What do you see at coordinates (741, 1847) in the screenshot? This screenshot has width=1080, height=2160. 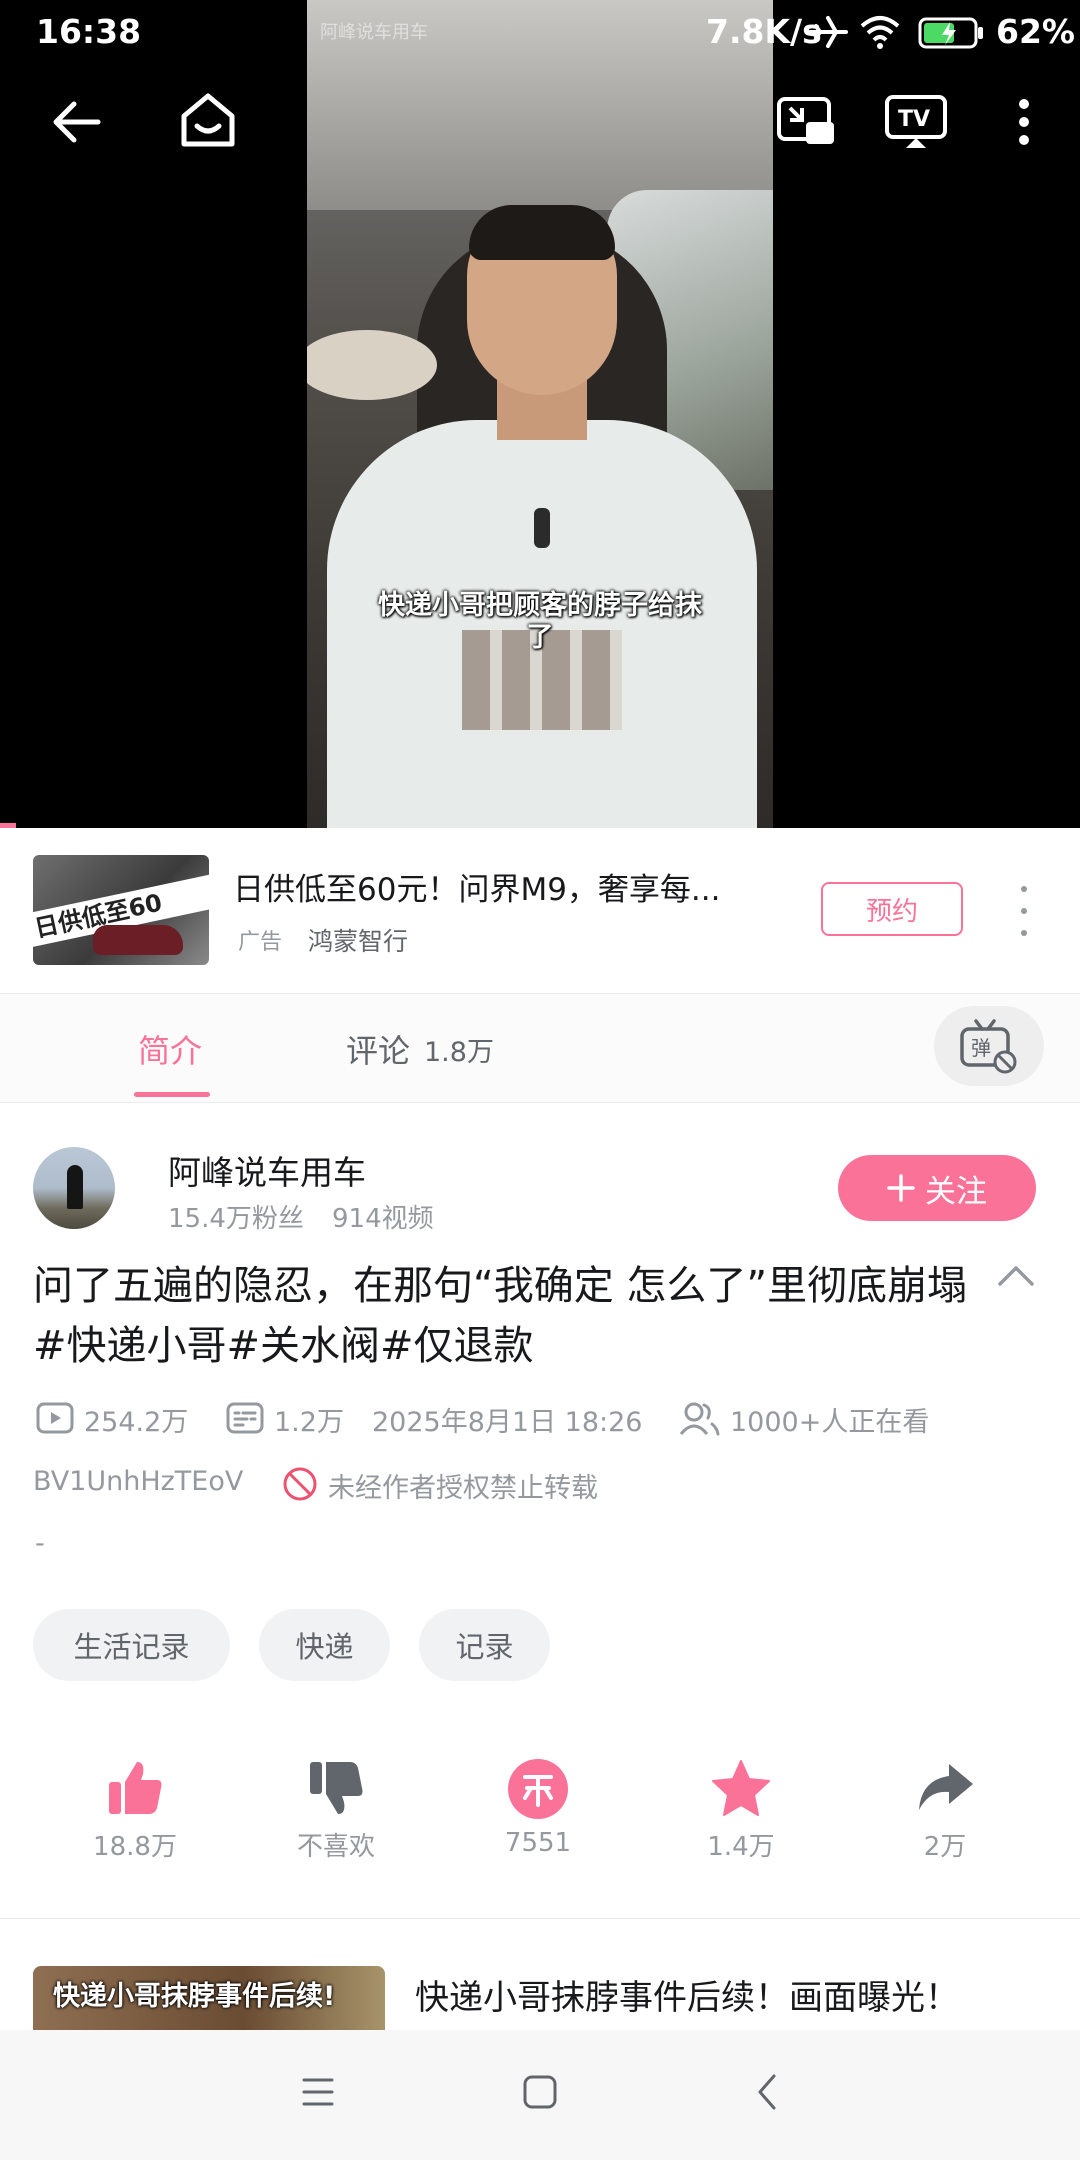 I see `favorite-count: 1.4万` at bounding box center [741, 1847].